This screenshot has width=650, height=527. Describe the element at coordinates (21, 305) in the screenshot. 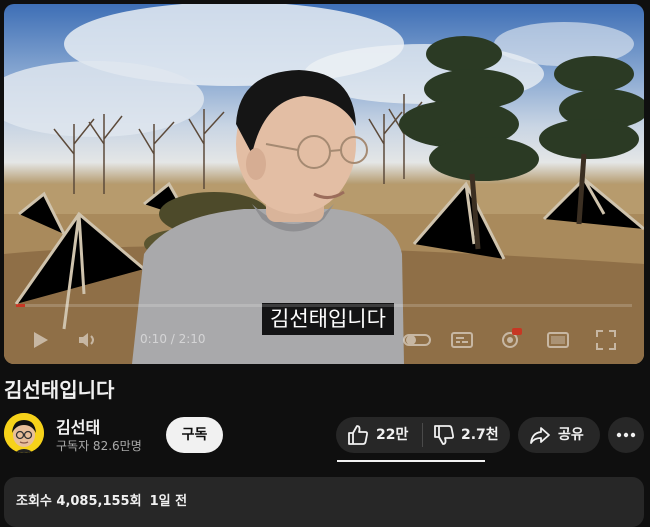

I see `progress-fill` at that location.